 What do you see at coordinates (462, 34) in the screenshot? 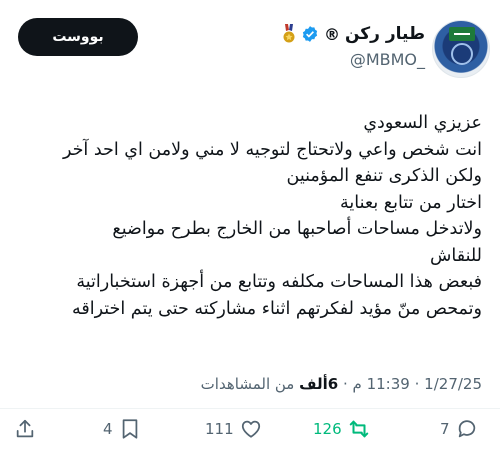
I see `flag-emblem` at bounding box center [462, 34].